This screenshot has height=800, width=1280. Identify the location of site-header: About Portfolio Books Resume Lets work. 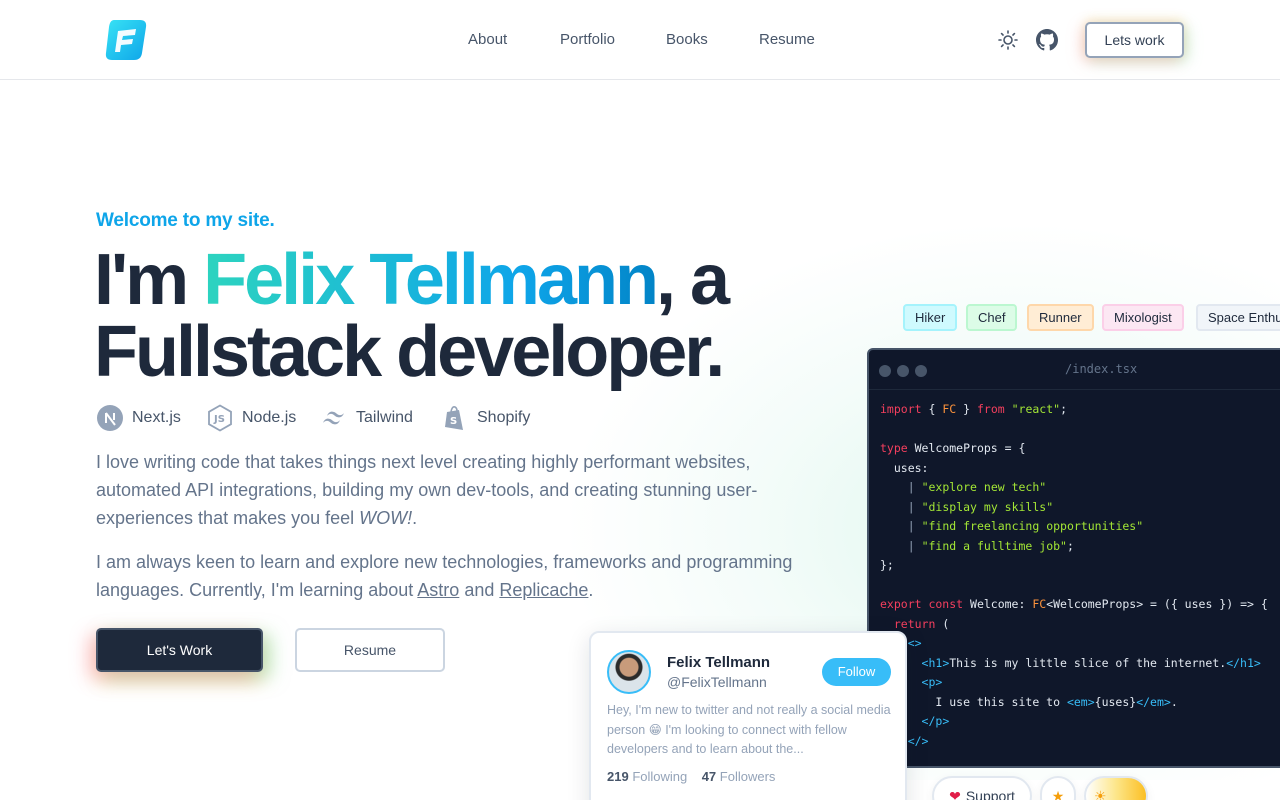
(640, 40).